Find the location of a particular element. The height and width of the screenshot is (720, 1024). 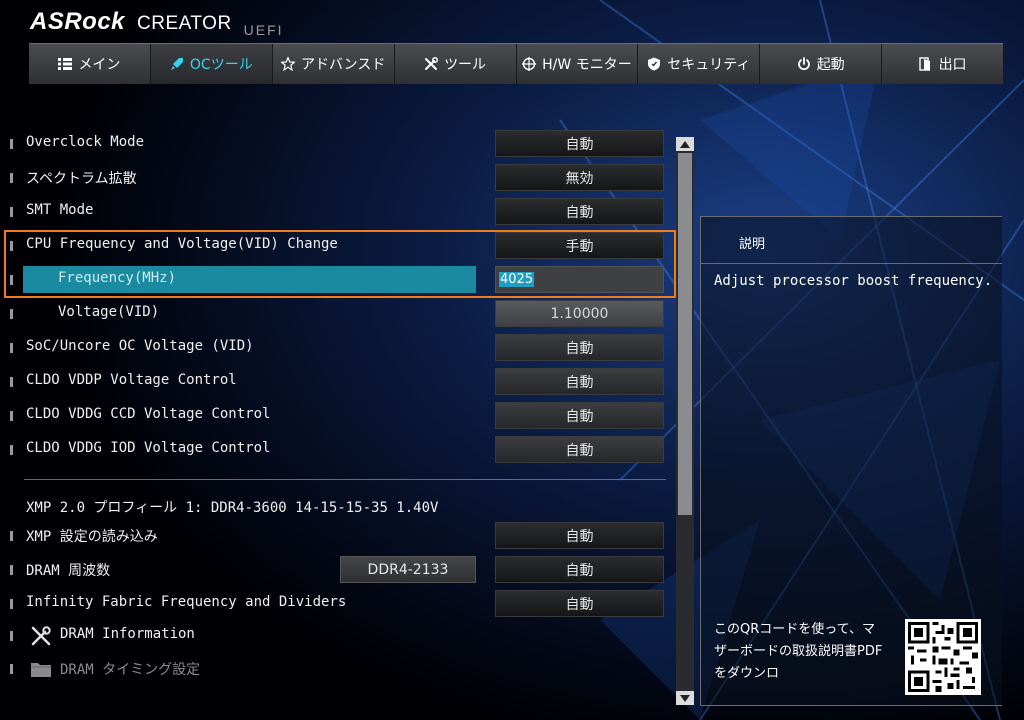

scroll-up-button is located at coordinates (685, 144).